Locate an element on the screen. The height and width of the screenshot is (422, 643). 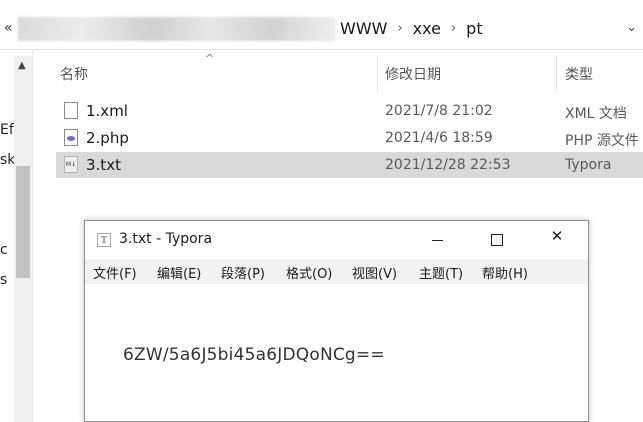
column-headers: ^ 名称 修改日期 类型 is located at coordinates (342, 72).